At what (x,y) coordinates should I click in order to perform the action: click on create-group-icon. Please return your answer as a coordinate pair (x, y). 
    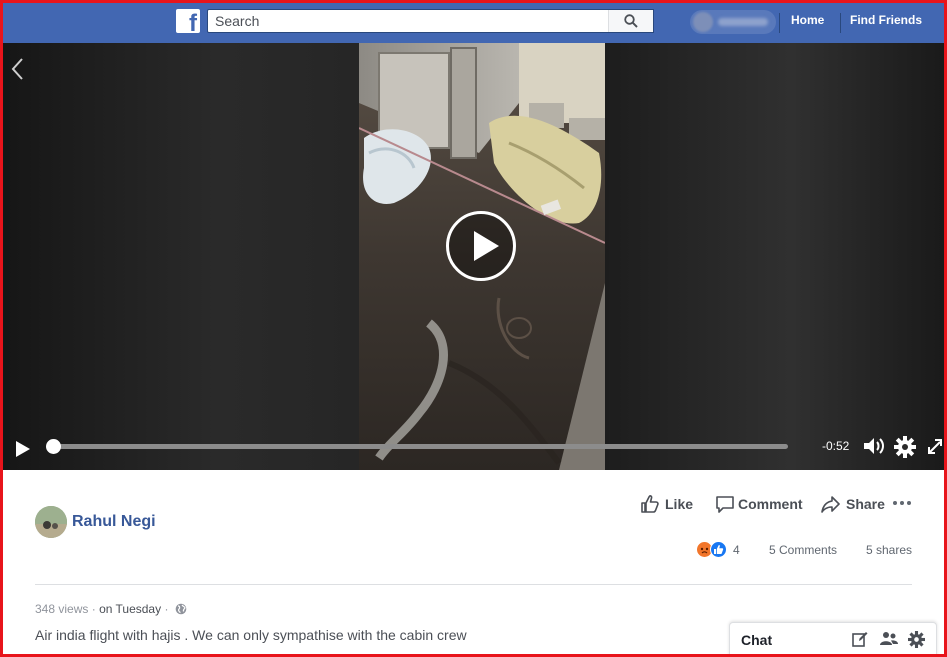
    Looking at the image, I should click on (889, 639).